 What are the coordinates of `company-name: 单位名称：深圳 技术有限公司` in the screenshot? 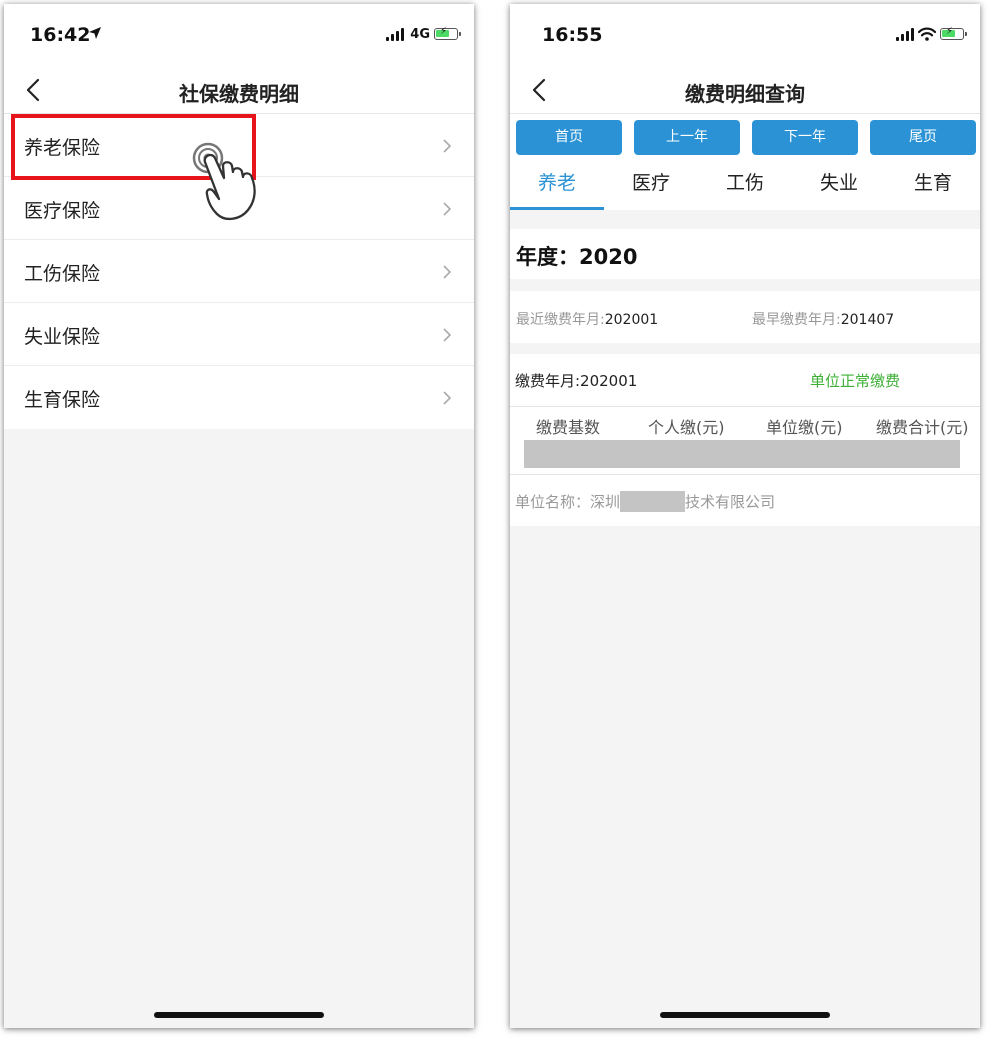 It's located at (645, 501).